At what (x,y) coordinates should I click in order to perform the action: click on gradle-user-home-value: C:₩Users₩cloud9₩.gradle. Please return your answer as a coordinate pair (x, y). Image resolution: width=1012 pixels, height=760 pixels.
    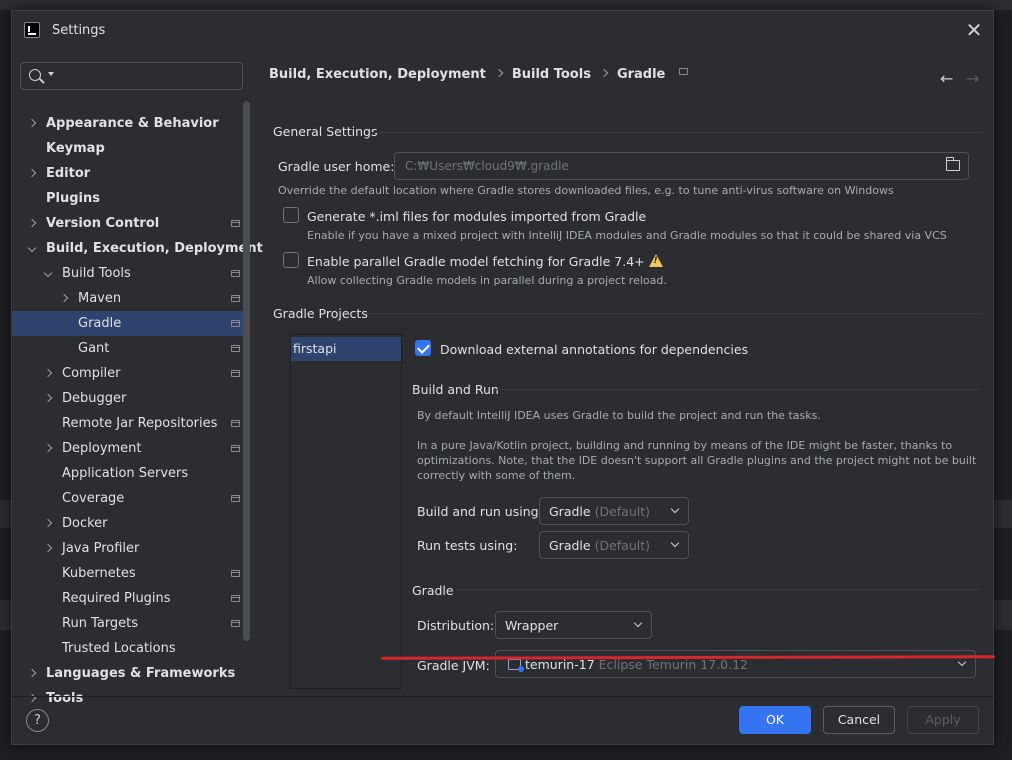
    Looking at the image, I should click on (487, 166).